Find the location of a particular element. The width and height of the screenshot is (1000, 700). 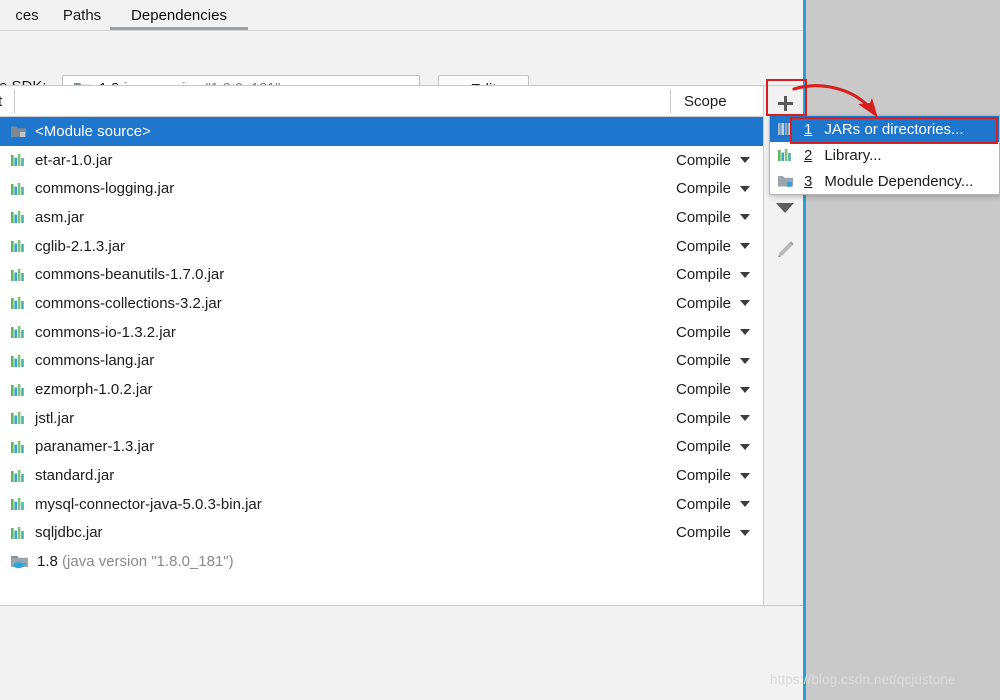

table-row: commons-lang.jar Compile is located at coordinates (381, 361).